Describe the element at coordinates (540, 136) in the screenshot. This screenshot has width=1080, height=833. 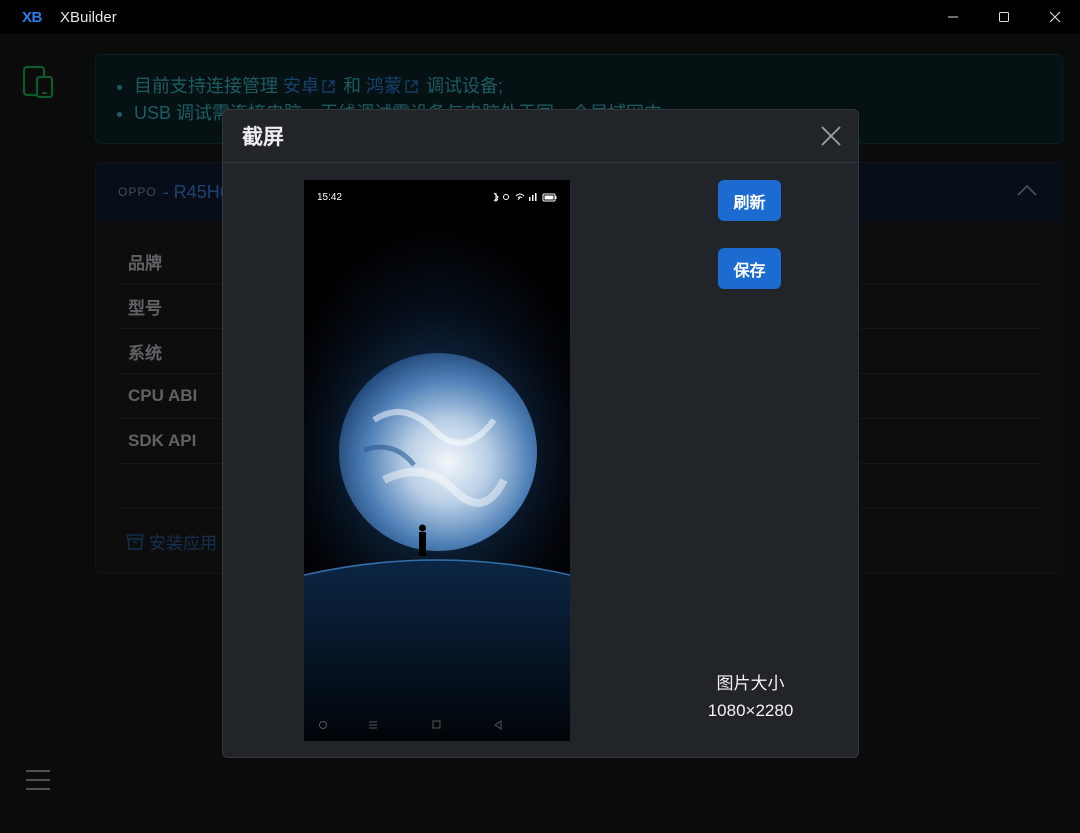
I see `modal-header: 截屏` at that location.